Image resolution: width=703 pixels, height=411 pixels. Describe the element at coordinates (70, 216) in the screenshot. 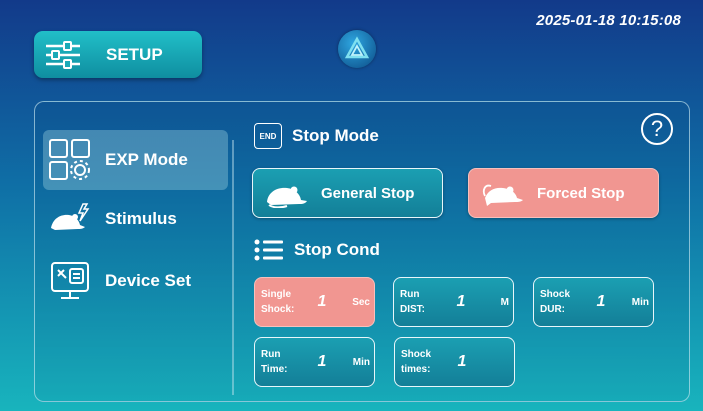

I see `mouse-lightning-icon` at that location.